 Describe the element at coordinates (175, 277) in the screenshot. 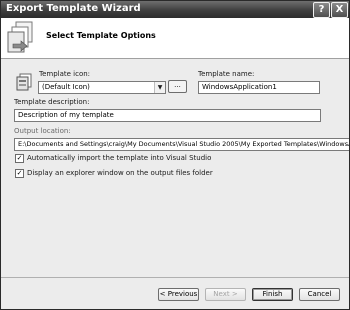

I see `footer-divider` at that location.